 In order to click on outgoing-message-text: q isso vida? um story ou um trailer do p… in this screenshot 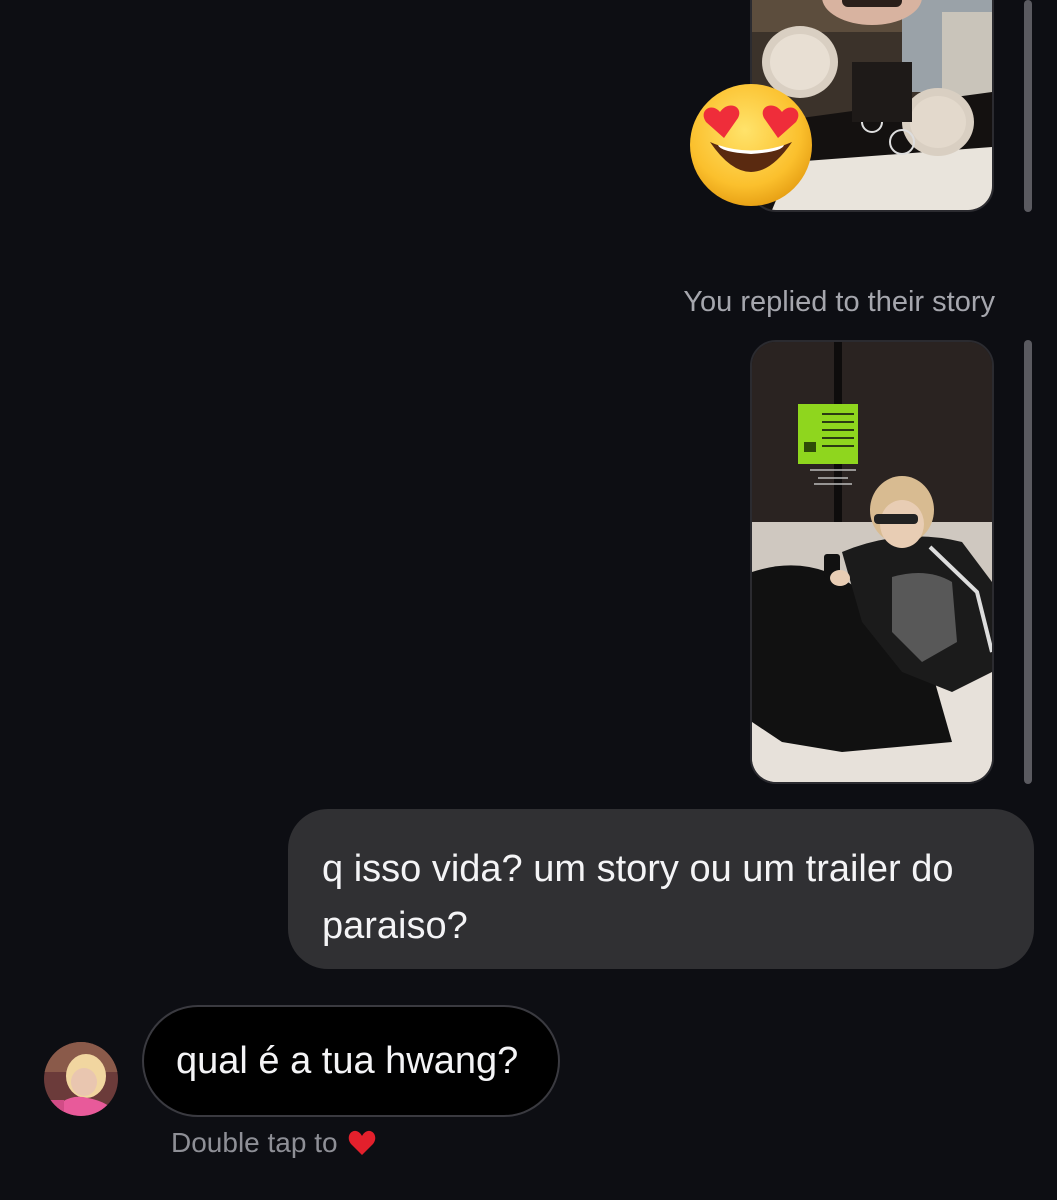, I will do `click(638, 897)`.